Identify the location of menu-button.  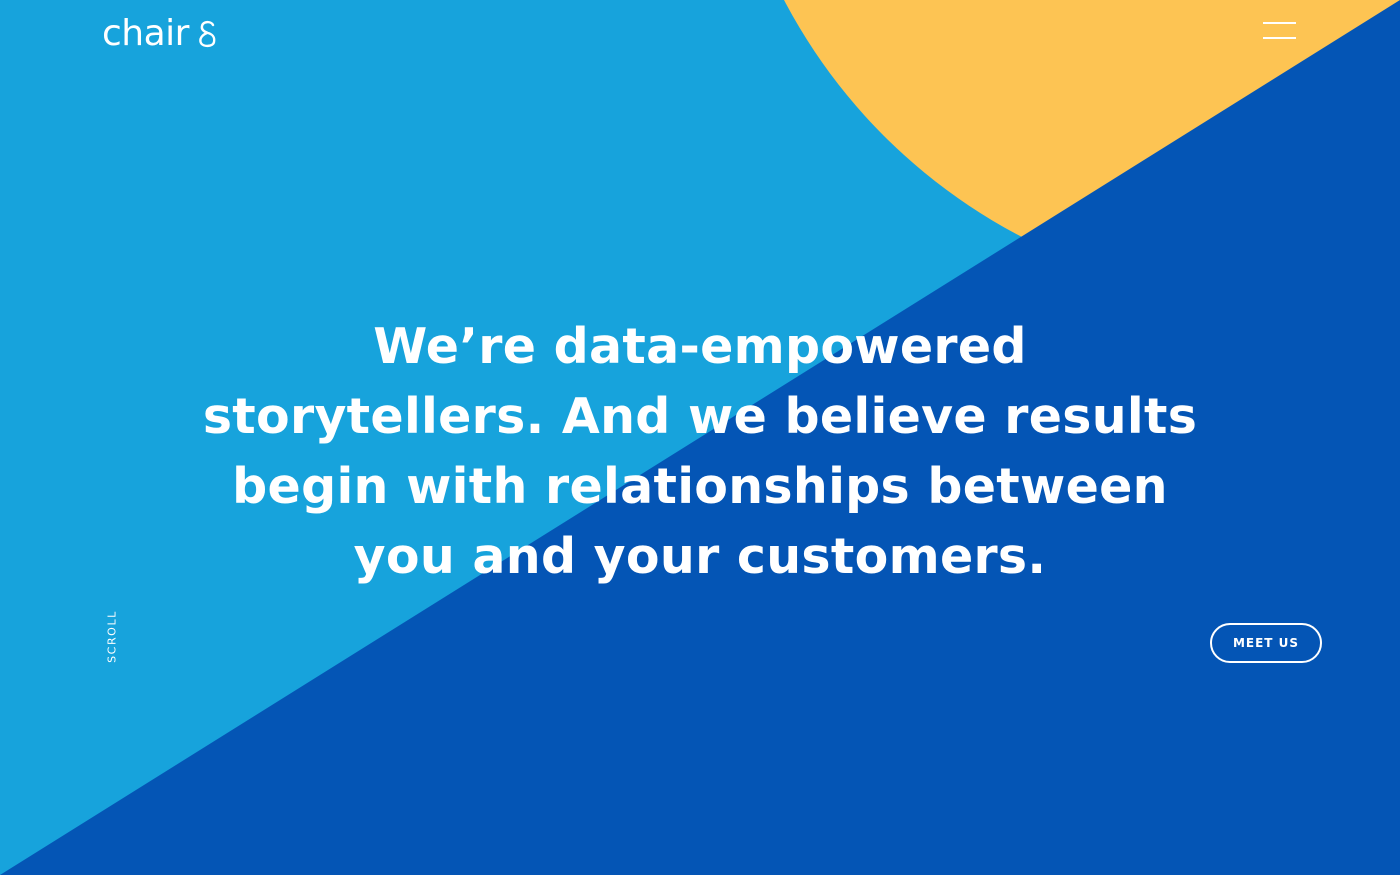
(1279, 32).